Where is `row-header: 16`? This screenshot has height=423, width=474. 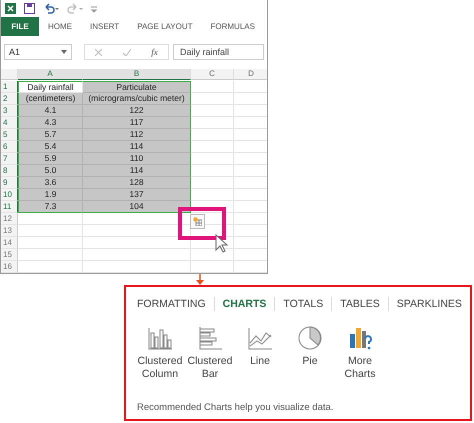 row-header: 16 is located at coordinates (9, 266).